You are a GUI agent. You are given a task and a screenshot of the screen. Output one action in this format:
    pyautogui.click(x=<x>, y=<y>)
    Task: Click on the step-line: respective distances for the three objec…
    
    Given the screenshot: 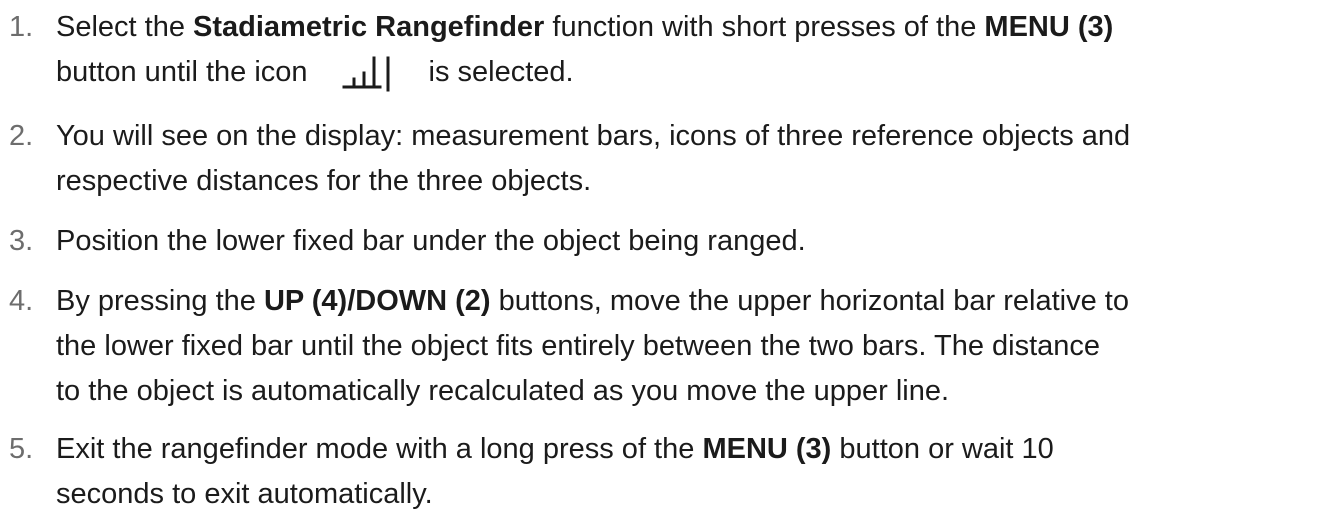 What is the action you would take?
    pyautogui.click(x=324, y=181)
    